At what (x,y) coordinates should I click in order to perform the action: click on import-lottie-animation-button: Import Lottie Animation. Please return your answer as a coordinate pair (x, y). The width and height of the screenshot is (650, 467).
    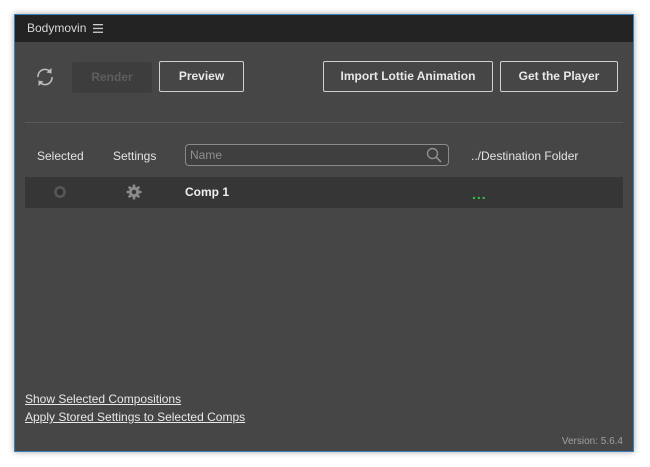
    Looking at the image, I should click on (408, 76).